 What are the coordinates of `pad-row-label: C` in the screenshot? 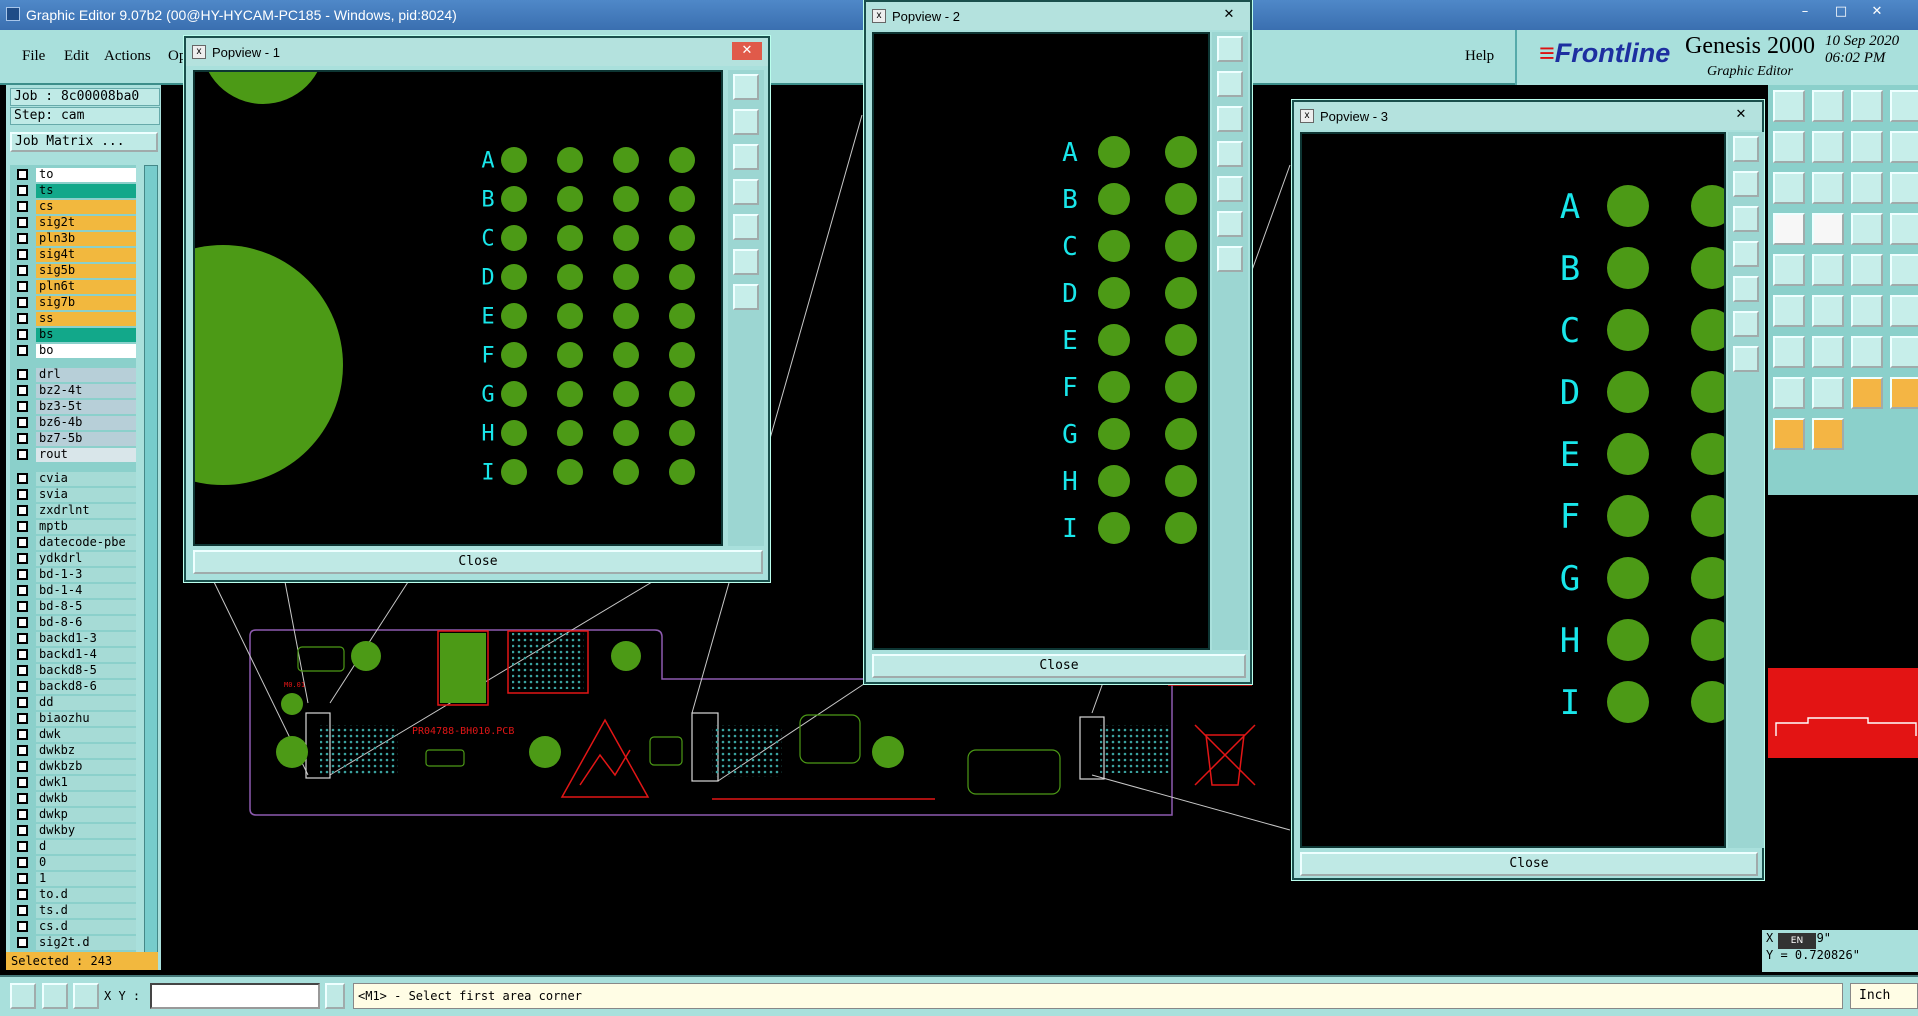 It's located at (1070, 247).